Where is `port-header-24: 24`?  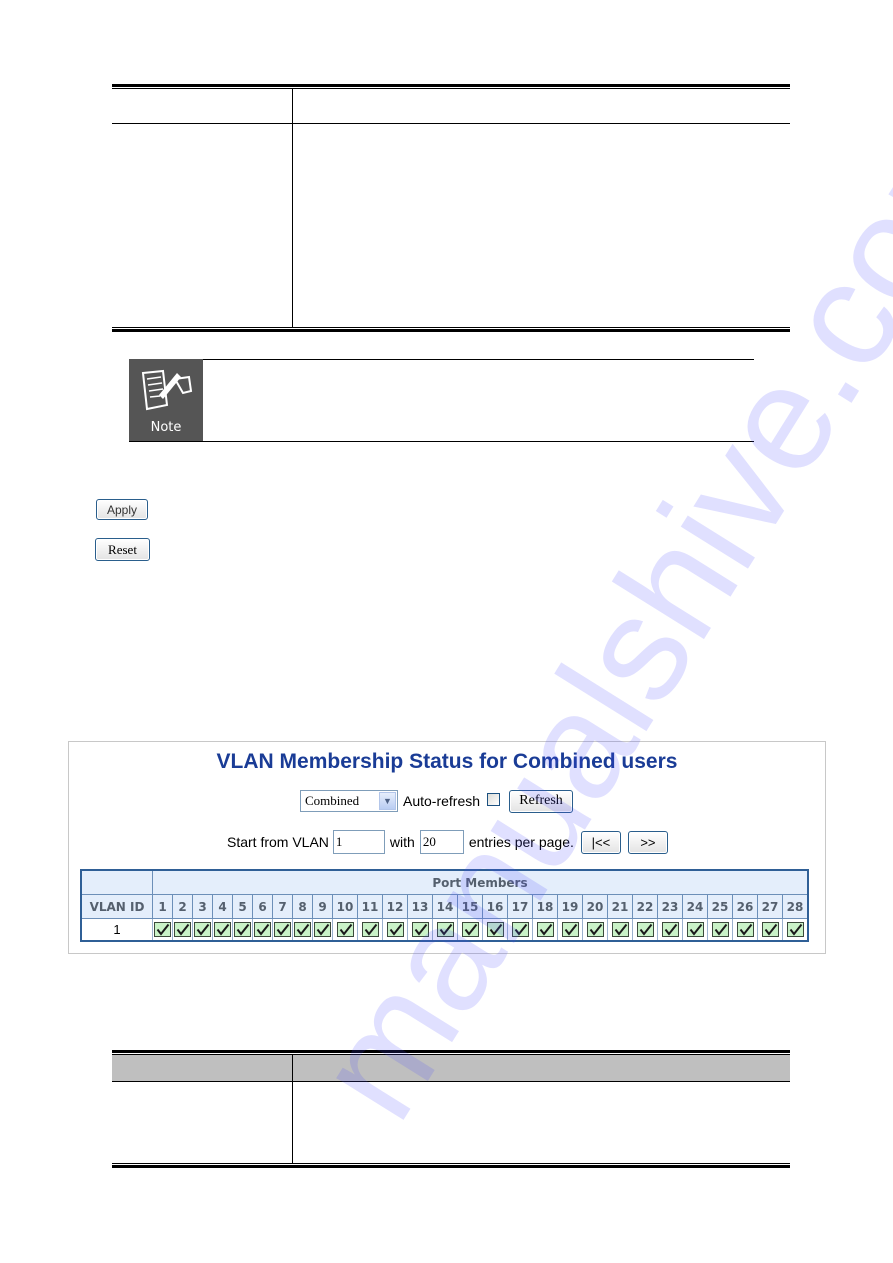 port-header-24: 24 is located at coordinates (695, 906).